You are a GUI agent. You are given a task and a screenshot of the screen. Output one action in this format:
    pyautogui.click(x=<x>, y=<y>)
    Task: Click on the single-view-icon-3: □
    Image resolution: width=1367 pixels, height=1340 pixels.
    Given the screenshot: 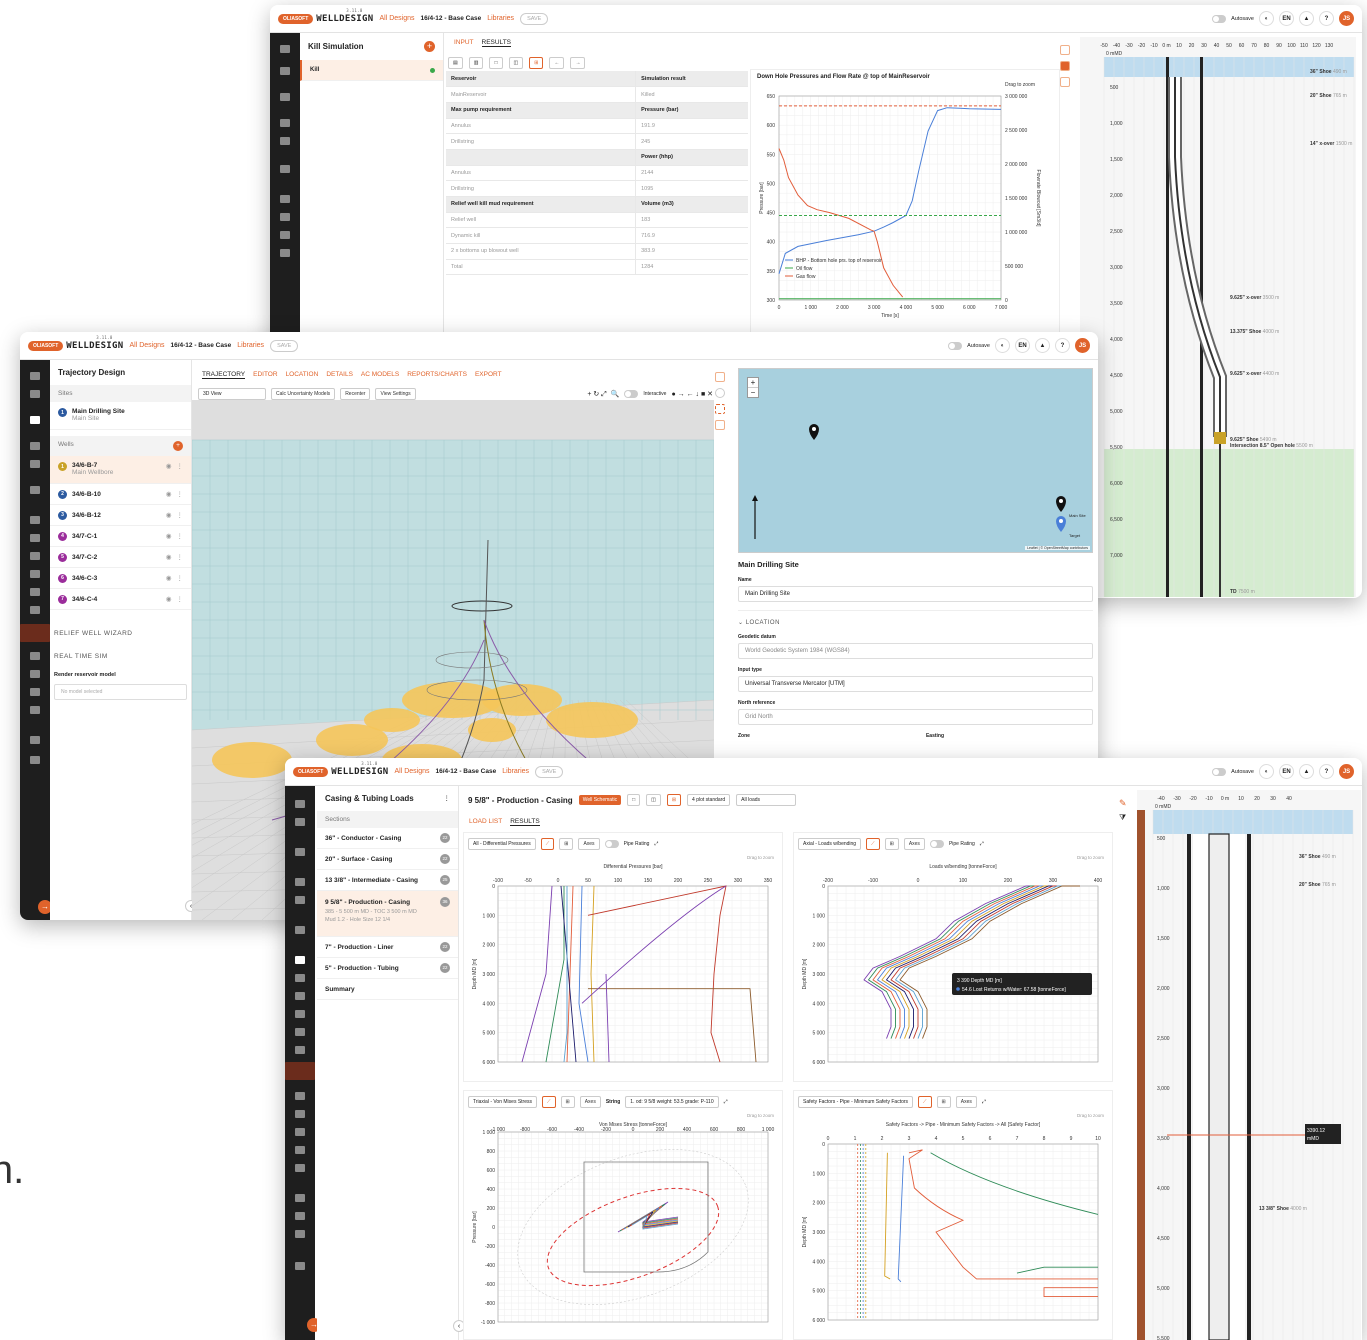 What is the action you would take?
    pyautogui.click(x=634, y=800)
    